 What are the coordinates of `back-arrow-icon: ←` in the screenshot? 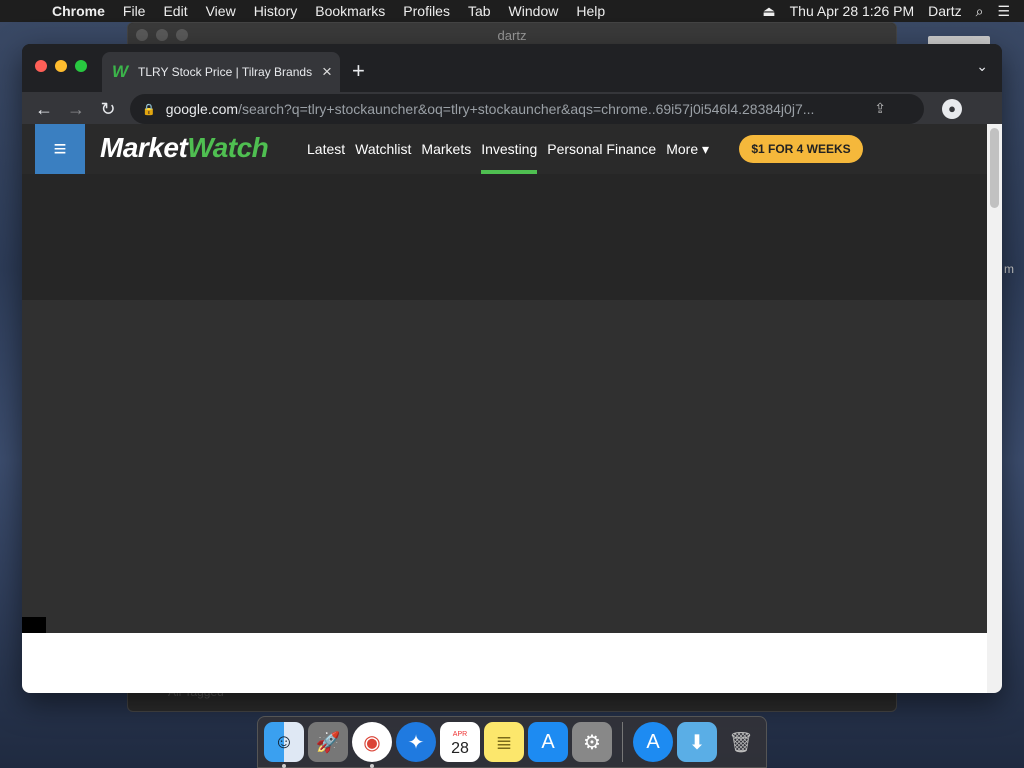 It's located at (44, 109).